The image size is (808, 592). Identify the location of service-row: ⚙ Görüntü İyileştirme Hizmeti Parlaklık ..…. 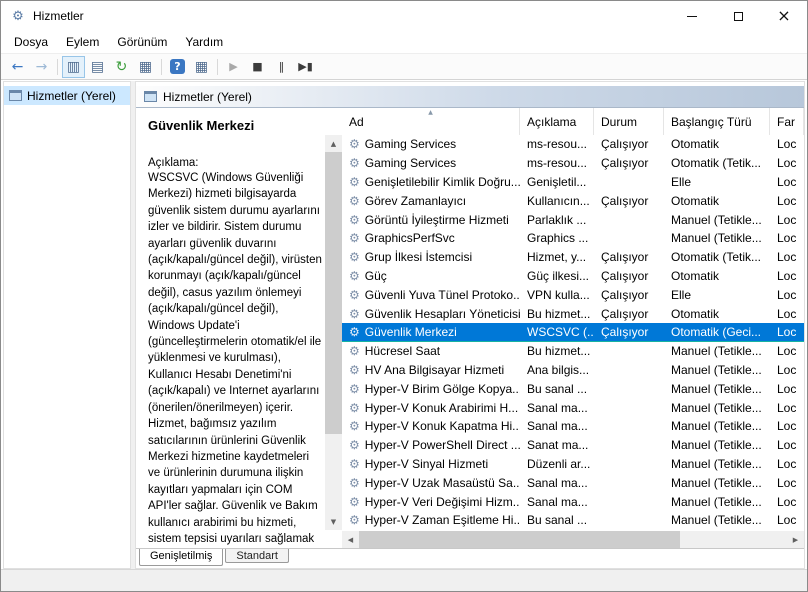
(573, 219).